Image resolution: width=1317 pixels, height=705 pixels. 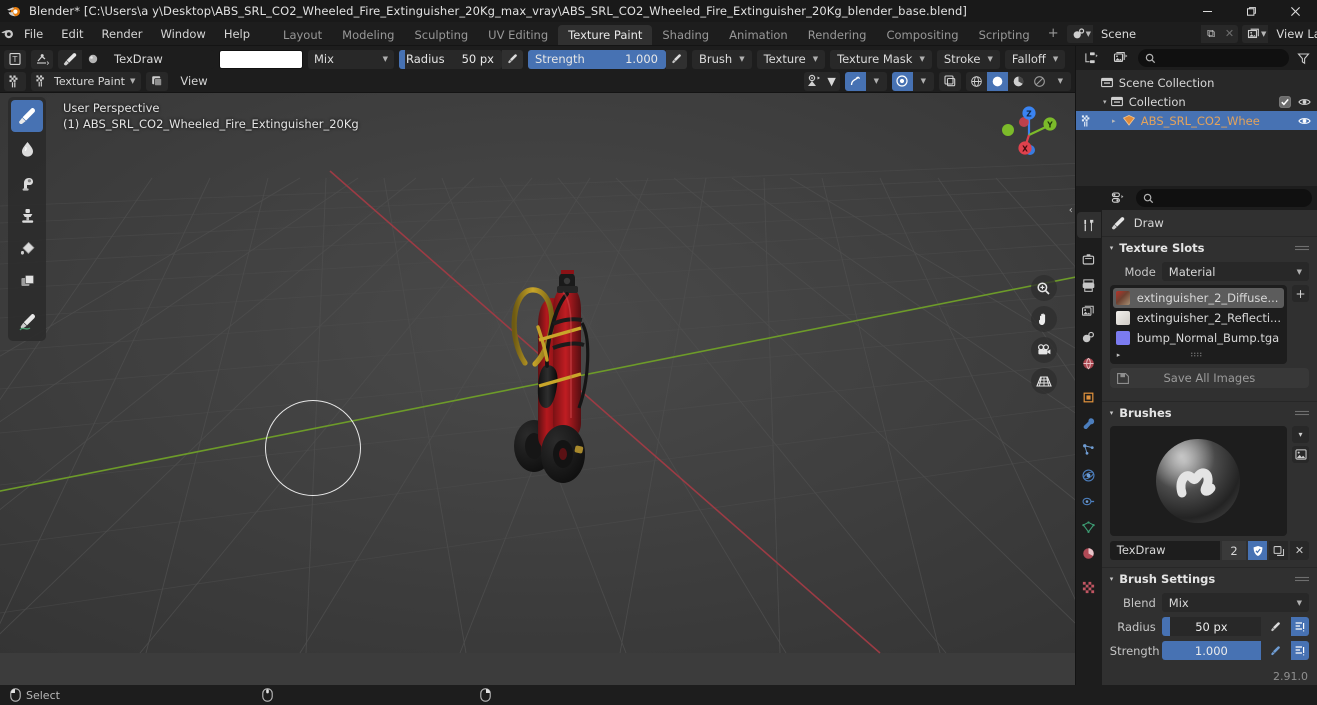 What do you see at coordinates (1213, 58) in the screenshot?
I see `outliner-search-input` at bounding box center [1213, 58].